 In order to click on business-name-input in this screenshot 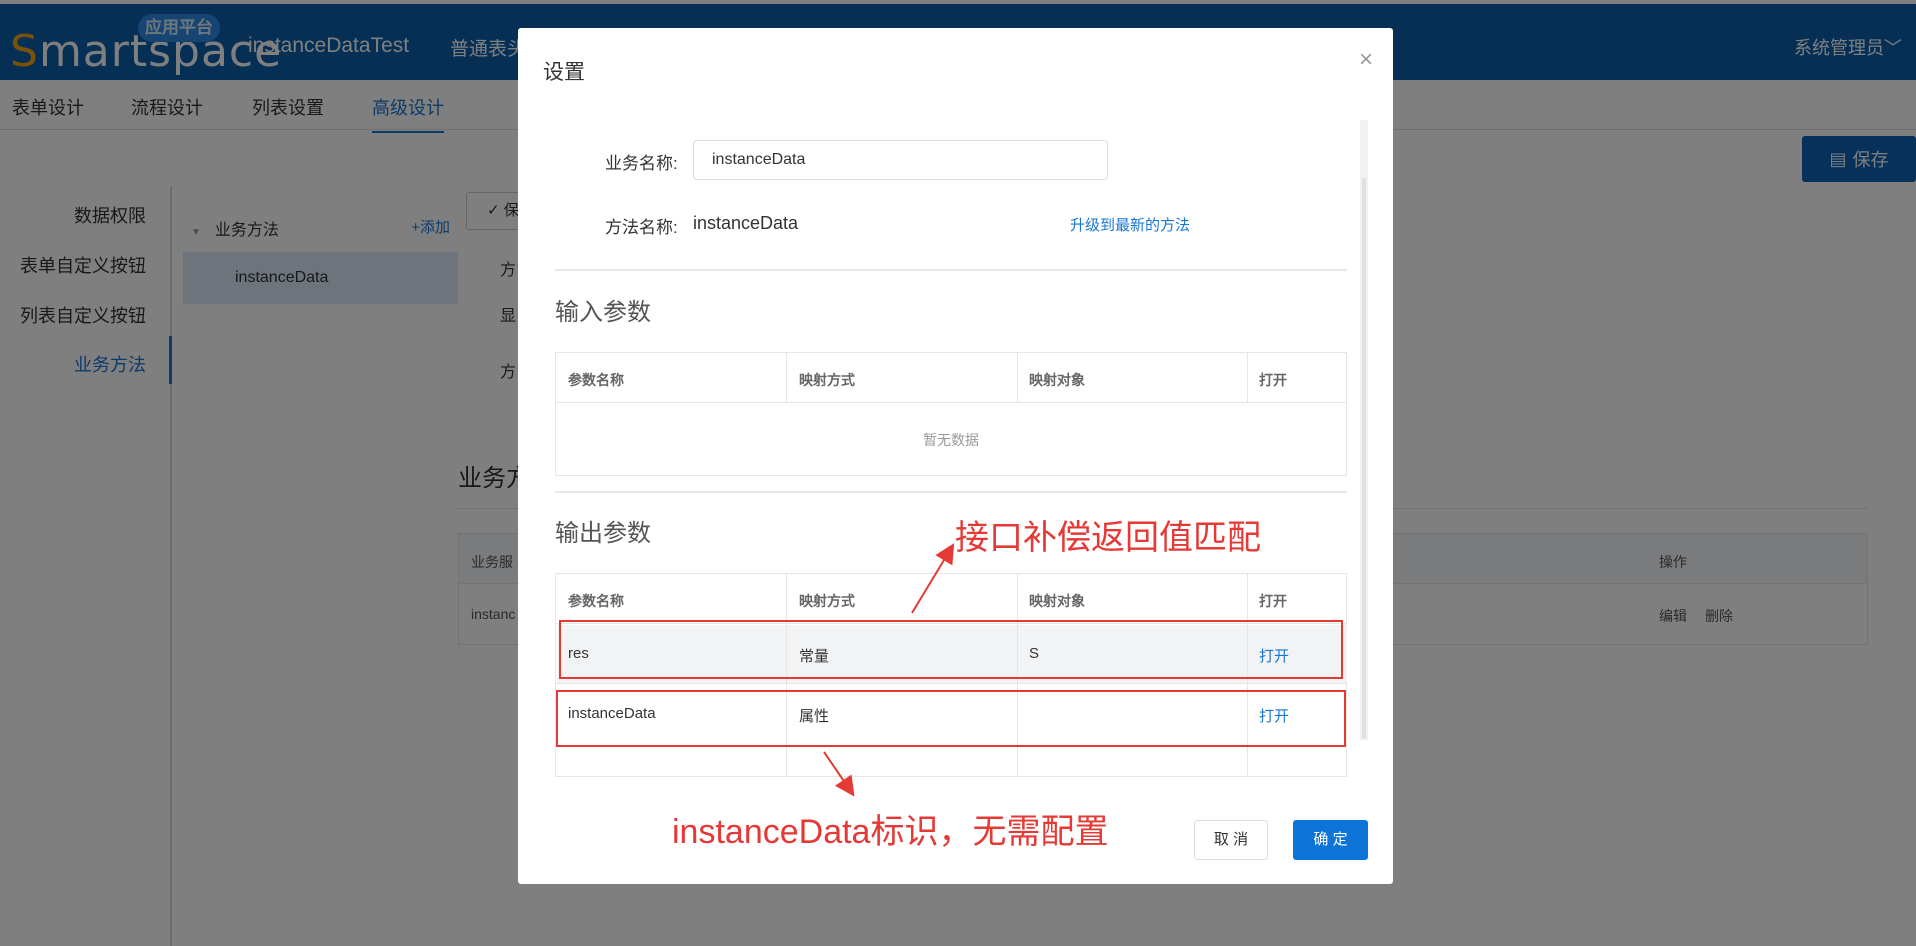, I will do `click(900, 160)`.